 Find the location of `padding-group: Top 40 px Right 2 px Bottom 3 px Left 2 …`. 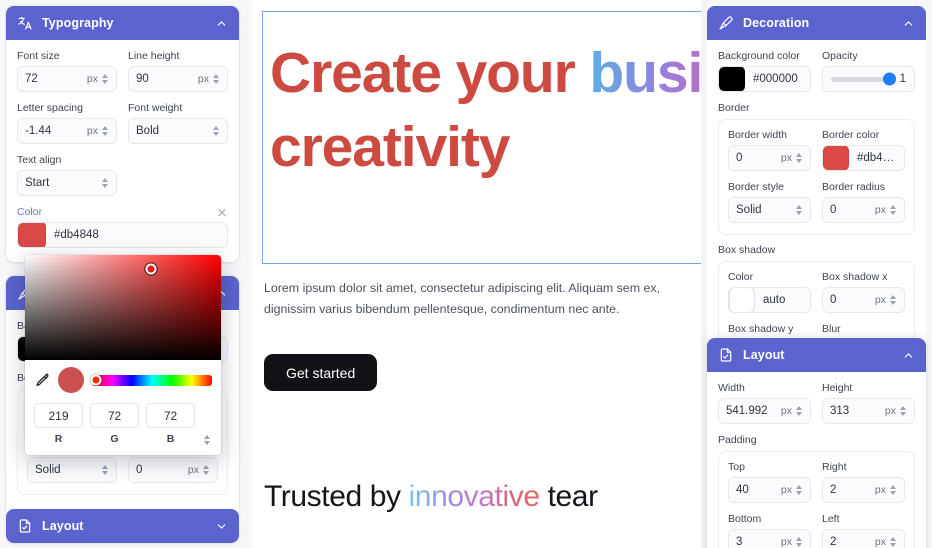

padding-group: Top 40 px Right 2 px Bottom 3 px Left 2 … is located at coordinates (816, 499).